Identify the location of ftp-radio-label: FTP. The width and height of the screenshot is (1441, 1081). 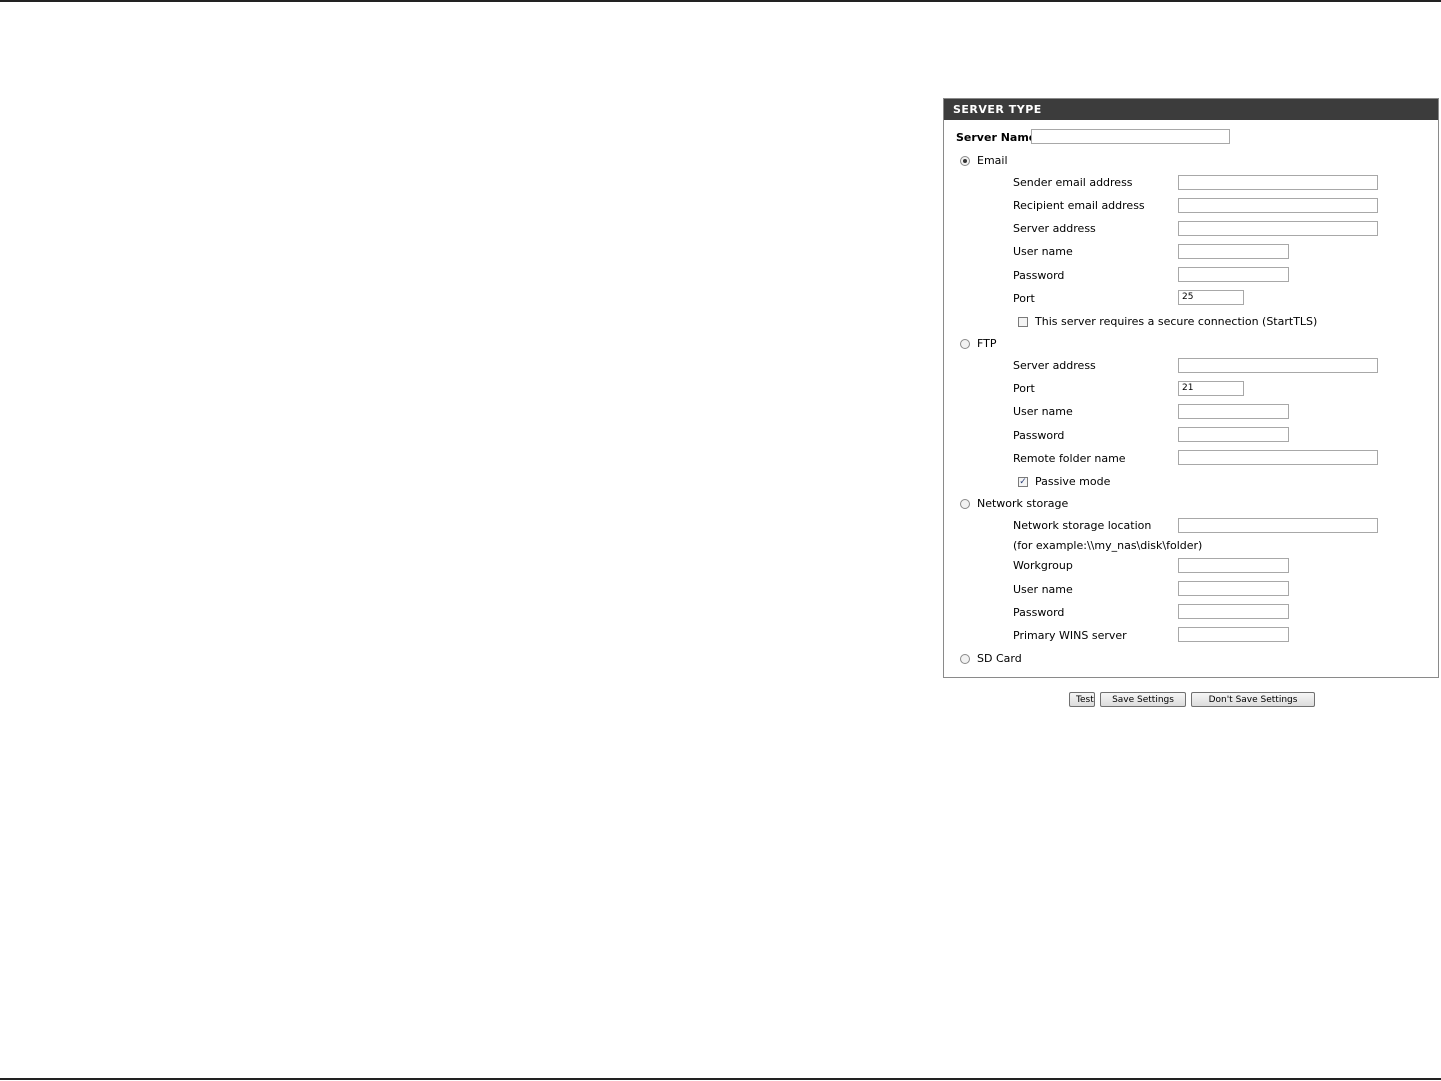
(987, 343).